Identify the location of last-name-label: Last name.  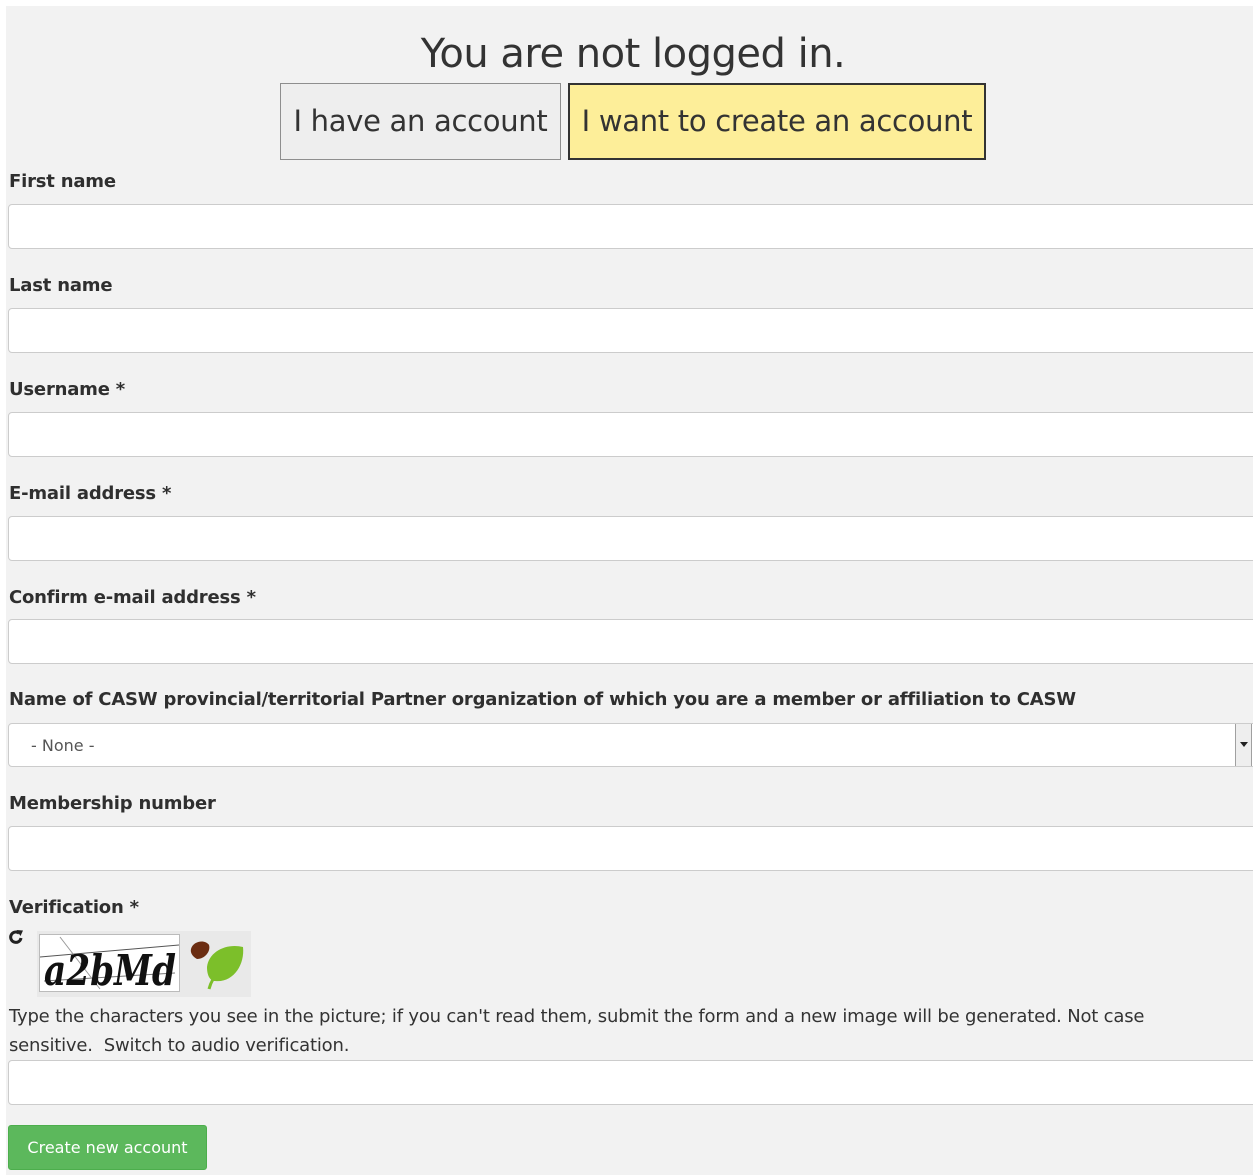
(61, 285).